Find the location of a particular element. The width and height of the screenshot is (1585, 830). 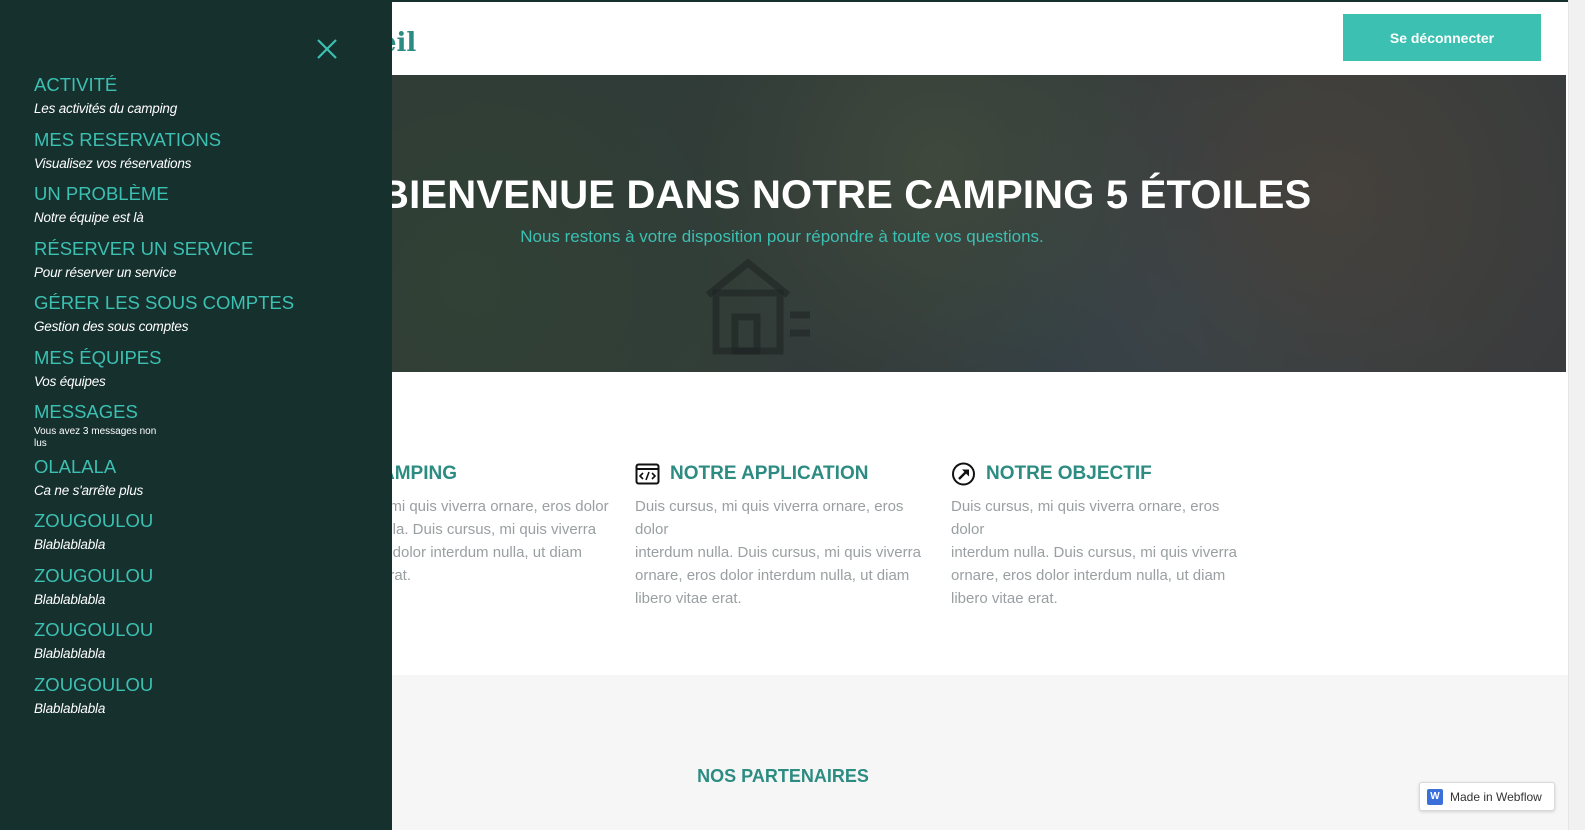

close-icon is located at coordinates (327, 49).